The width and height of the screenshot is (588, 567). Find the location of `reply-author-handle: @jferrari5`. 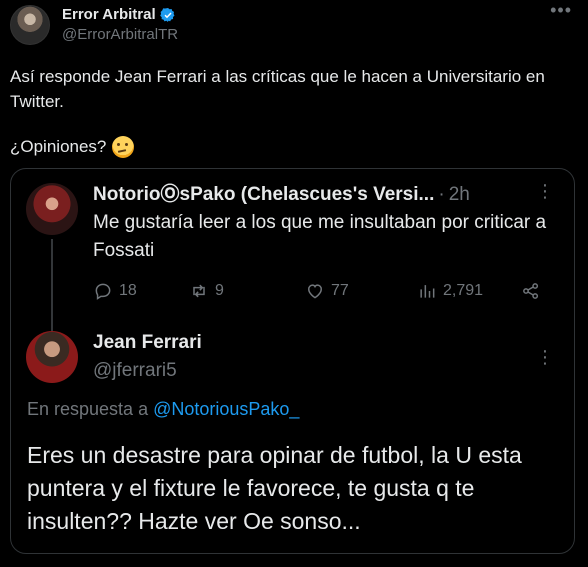

reply-author-handle: @jferrari5 is located at coordinates (147, 371).